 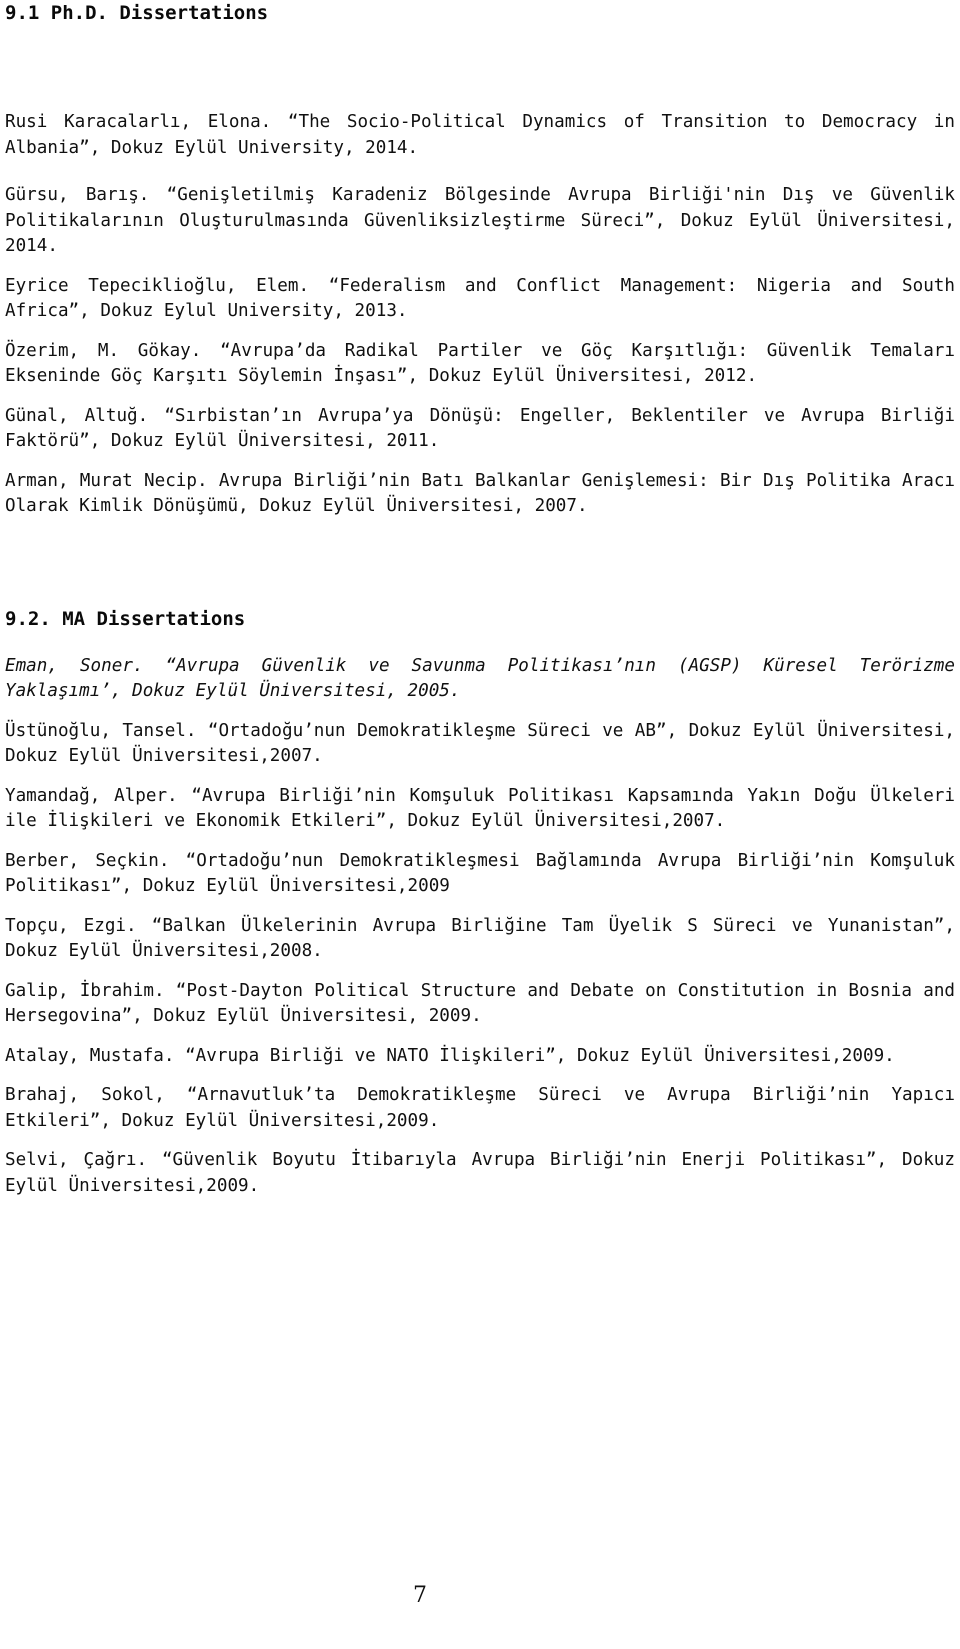 I want to click on page-number: 7, so click(x=420, y=1595).